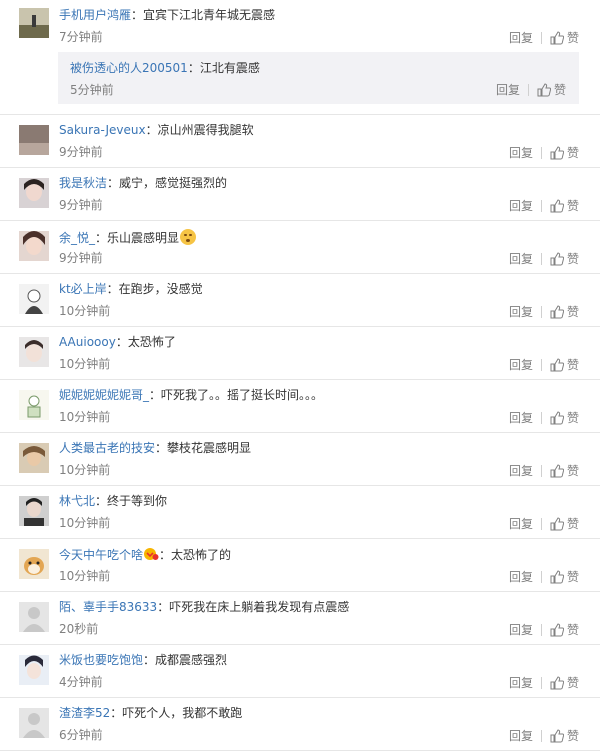 This screenshot has width=600, height=753. Describe the element at coordinates (300, 724) in the screenshot. I see `comment-item: 渣渣李52：吓死个人，我都不敢跑 6分钟前 回复 赞` at that location.